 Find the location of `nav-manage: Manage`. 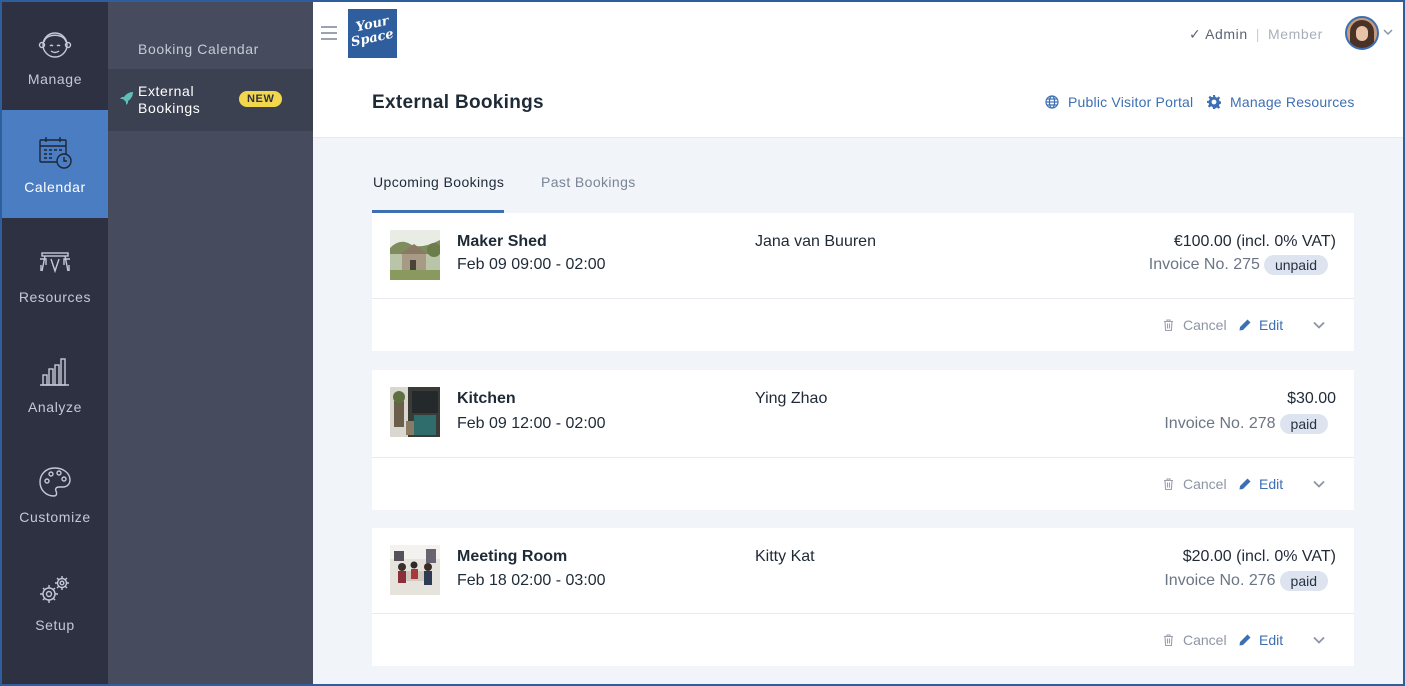

nav-manage: Manage is located at coordinates (55, 56).